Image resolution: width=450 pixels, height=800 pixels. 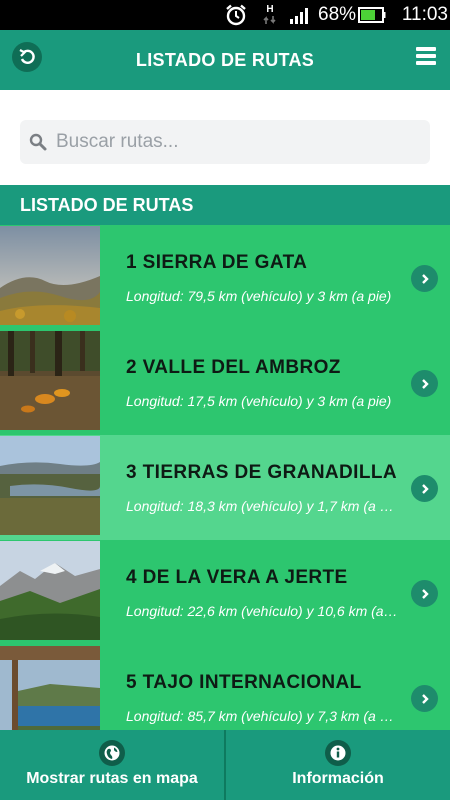 What do you see at coordinates (236, 142) in the screenshot?
I see `search-input` at bounding box center [236, 142].